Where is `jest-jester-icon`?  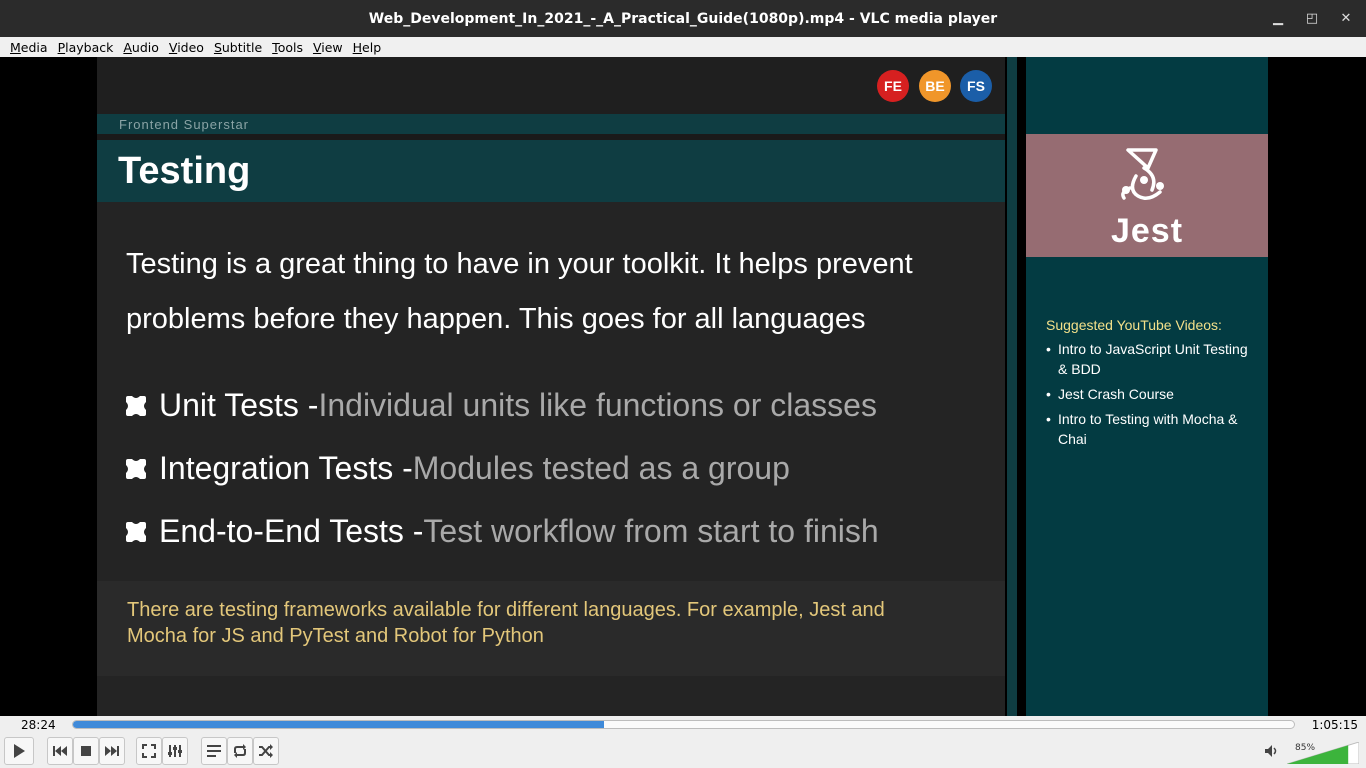 jest-jester-icon is located at coordinates (1142, 174).